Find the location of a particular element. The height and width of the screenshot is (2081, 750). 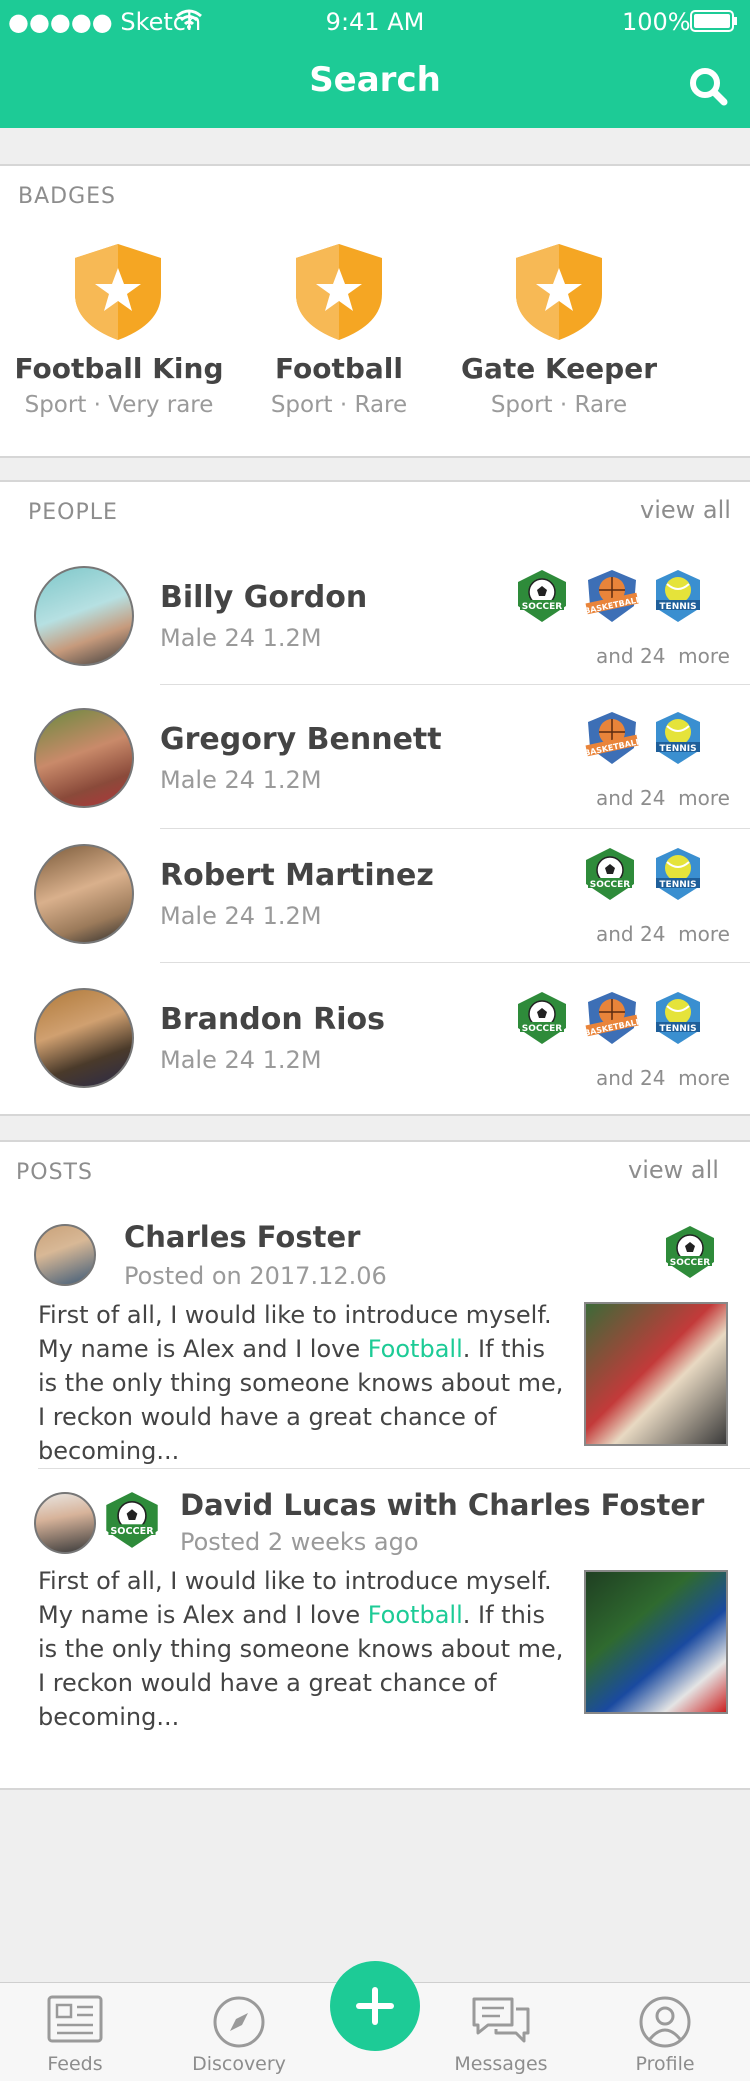

profile-icon is located at coordinates (665, 2022).